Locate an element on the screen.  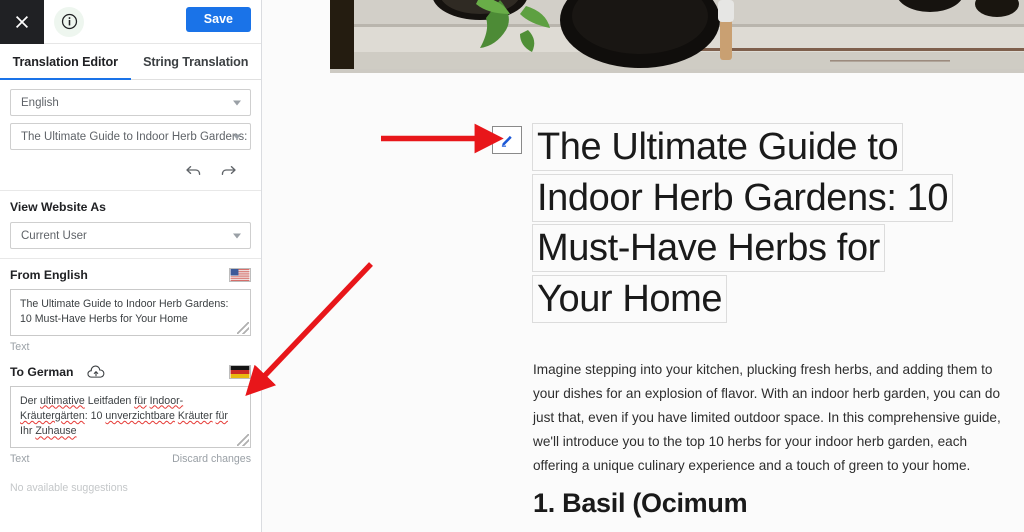
source-language-header: From English is located at coordinates (130, 275).